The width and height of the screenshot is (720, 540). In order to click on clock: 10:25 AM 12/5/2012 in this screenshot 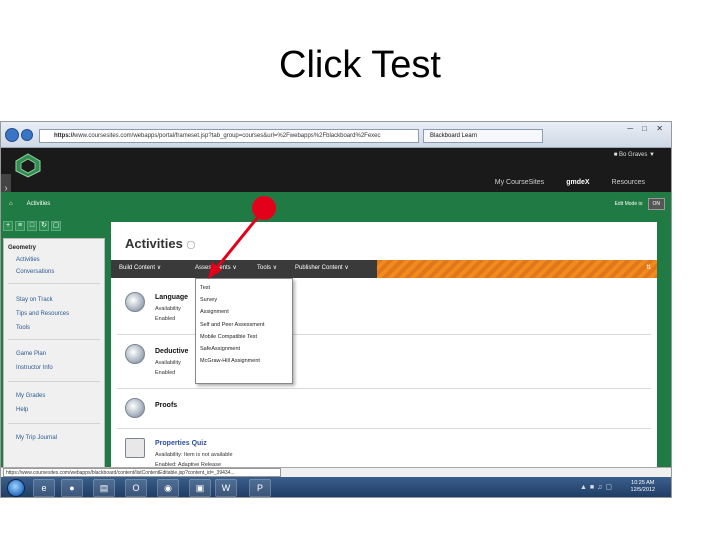, I will do `click(643, 487)`.